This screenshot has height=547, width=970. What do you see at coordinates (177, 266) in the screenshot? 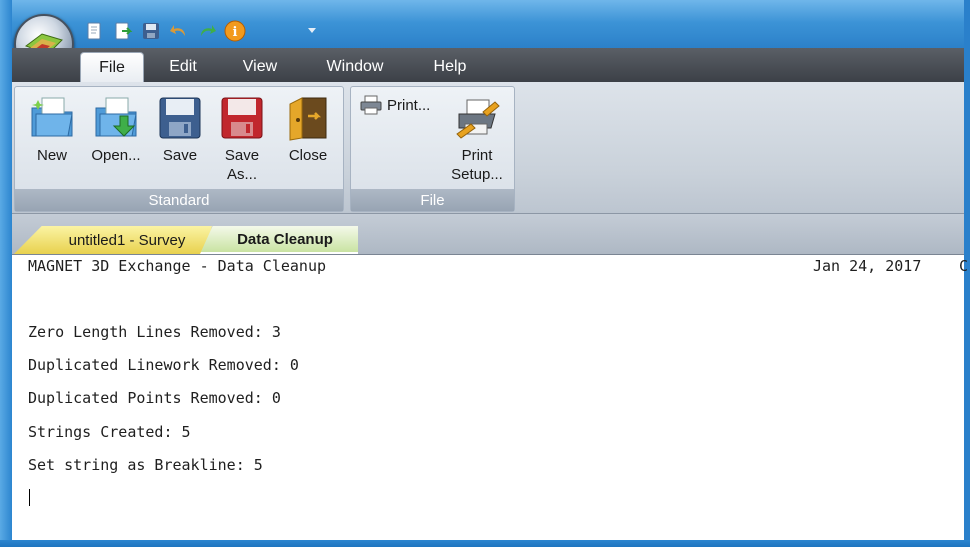
I see `report-title: MAGNET 3D Exchange - Data Cleanup` at bounding box center [177, 266].